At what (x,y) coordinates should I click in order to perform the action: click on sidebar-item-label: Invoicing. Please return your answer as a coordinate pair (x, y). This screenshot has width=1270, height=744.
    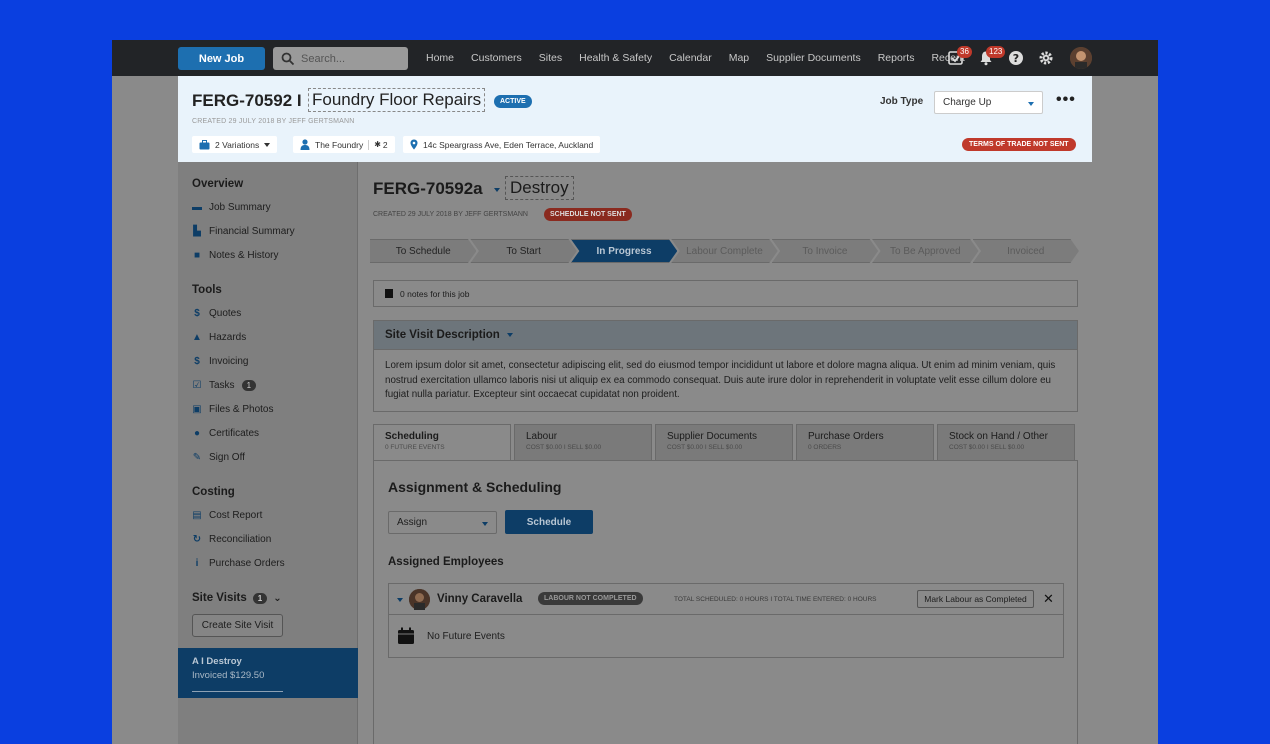
    Looking at the image, I should click on (229, 361).